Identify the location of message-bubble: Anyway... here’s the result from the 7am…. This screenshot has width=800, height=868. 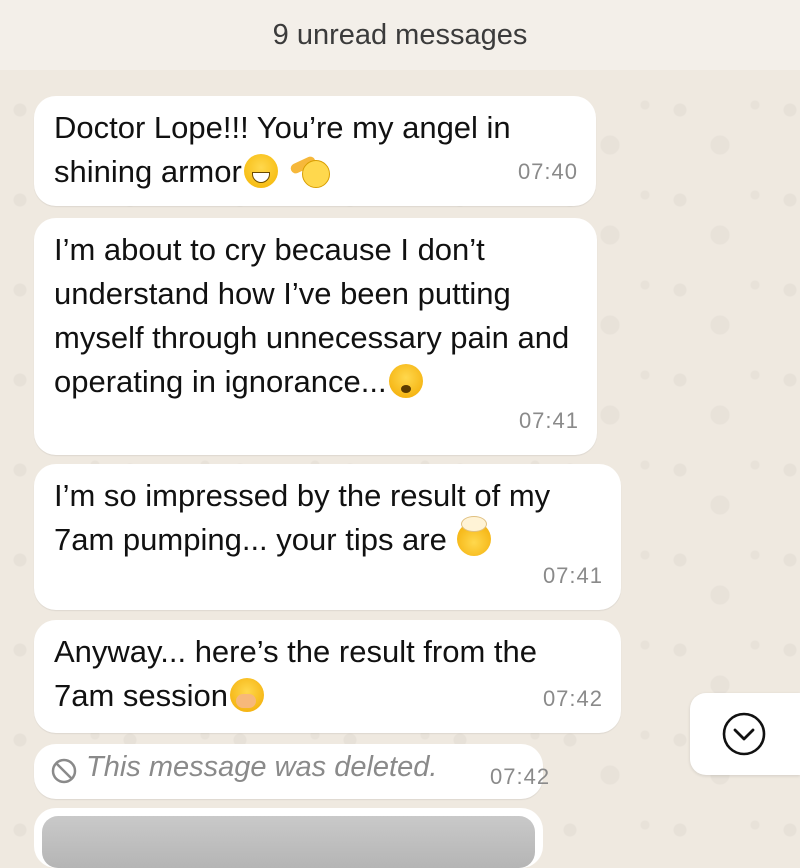
(327, 676).